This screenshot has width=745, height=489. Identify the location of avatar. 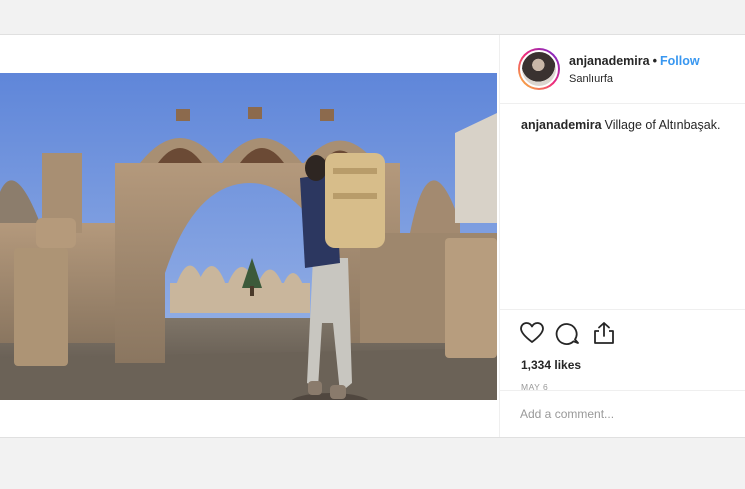
(539, 69).